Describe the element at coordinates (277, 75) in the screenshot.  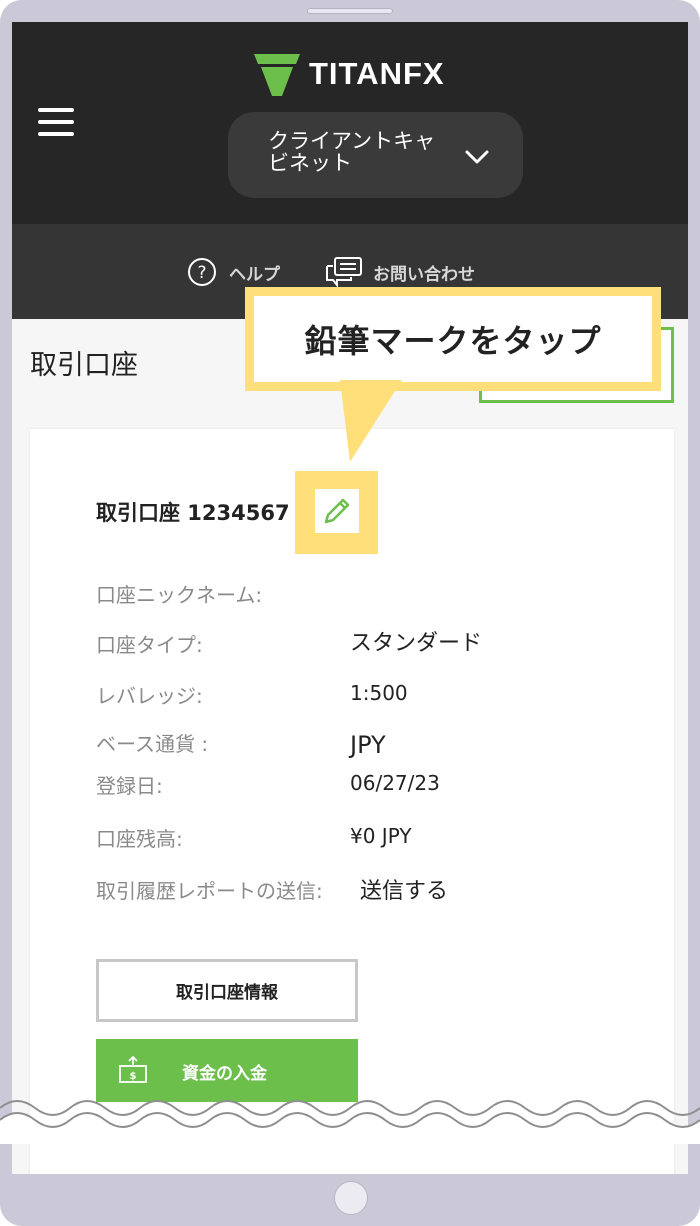
I see `titan-logo-icon` at that location.